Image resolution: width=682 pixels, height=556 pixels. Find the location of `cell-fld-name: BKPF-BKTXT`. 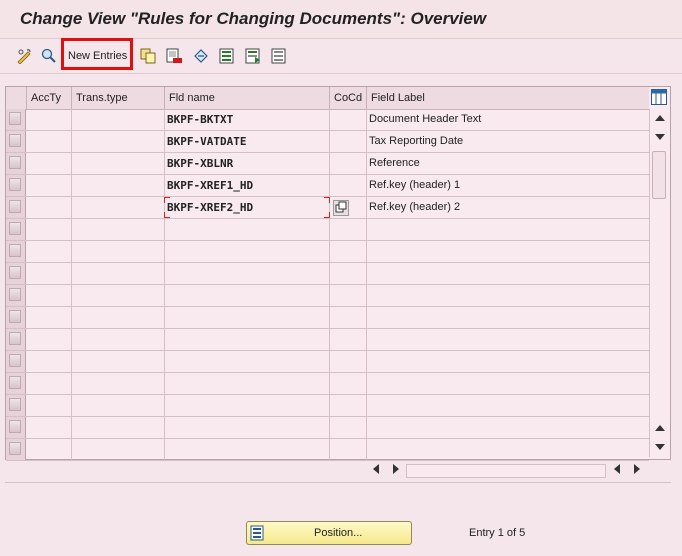

cell-fld-name: BKPF-BKTXT is located at coordinates (247, 119).